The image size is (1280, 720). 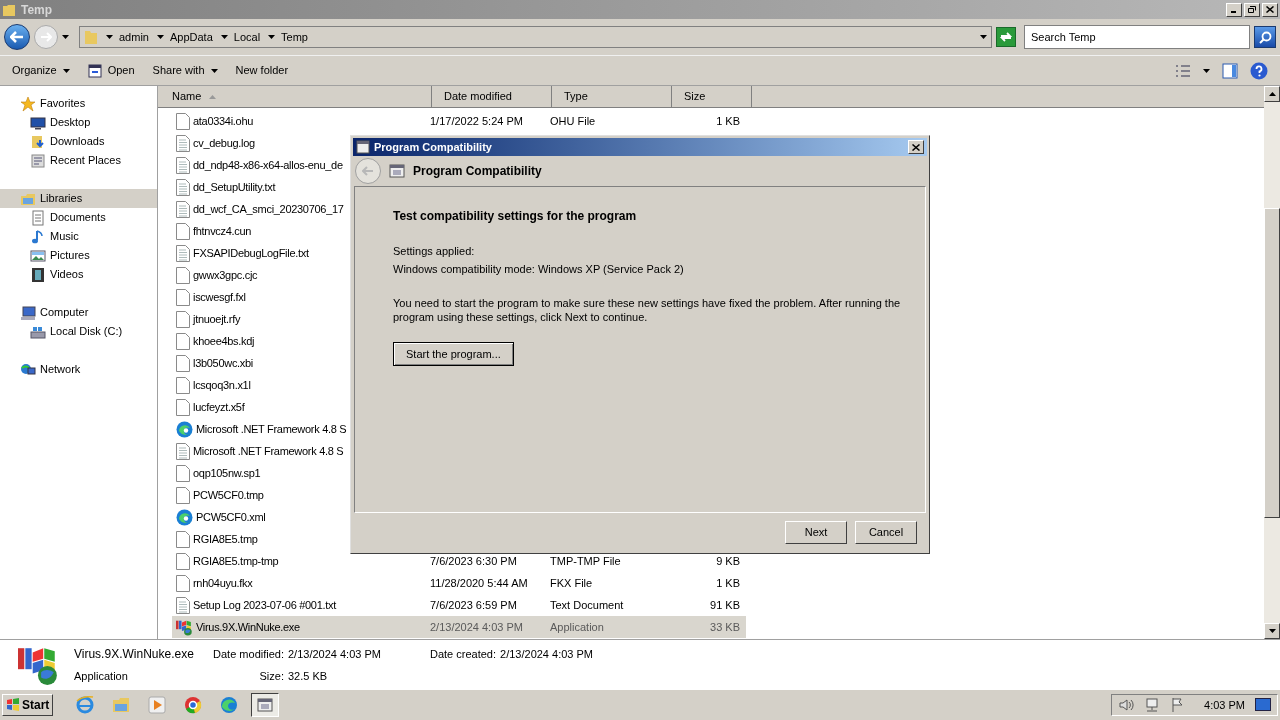 I want to click on file-name: oqp105nw.sp1, so click(x=227, y=473).